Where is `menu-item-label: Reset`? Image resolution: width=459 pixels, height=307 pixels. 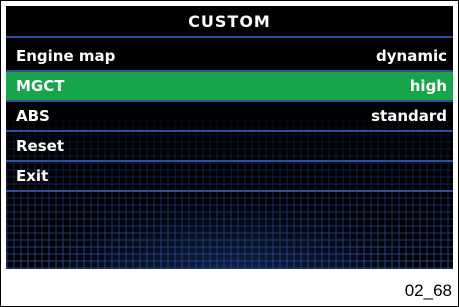 menu-item-label: Reset is located at coordinates (40, 146).